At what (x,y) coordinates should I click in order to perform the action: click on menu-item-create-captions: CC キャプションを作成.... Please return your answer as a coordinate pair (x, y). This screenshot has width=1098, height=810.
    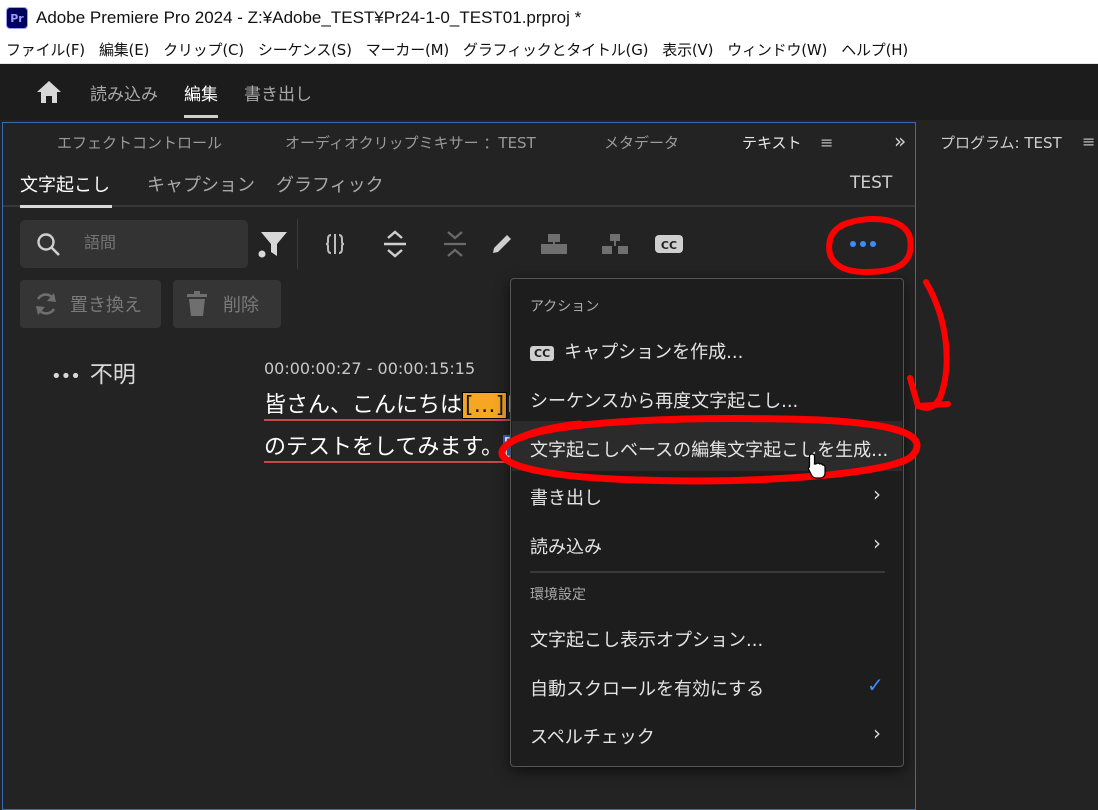
    Looking at the image, I should click on (636, 351).